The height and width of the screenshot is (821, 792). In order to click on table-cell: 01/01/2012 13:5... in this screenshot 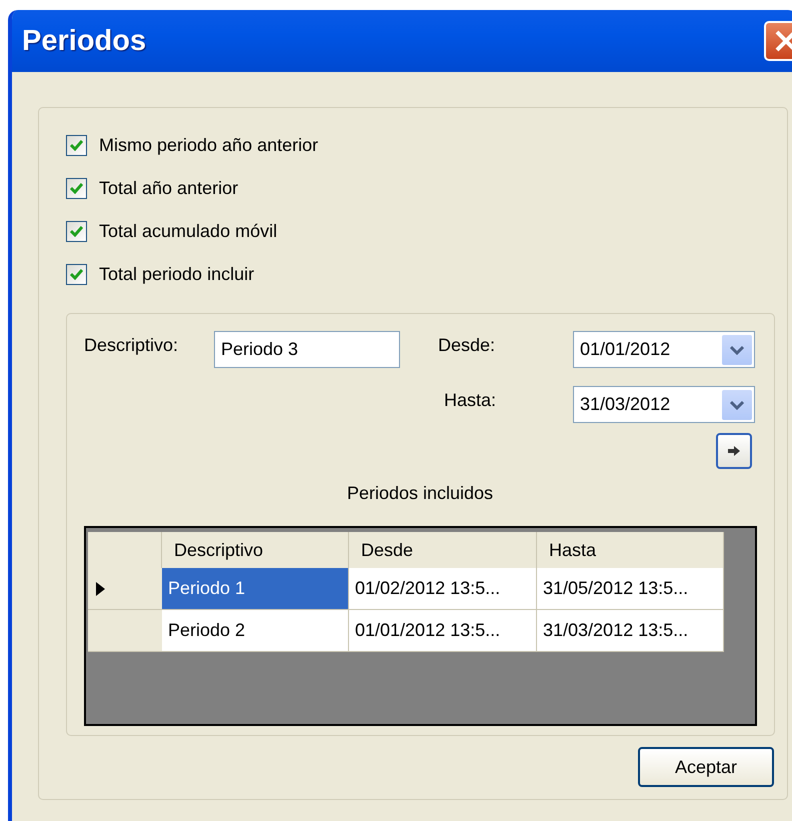, I will do `click(443, 631)`.